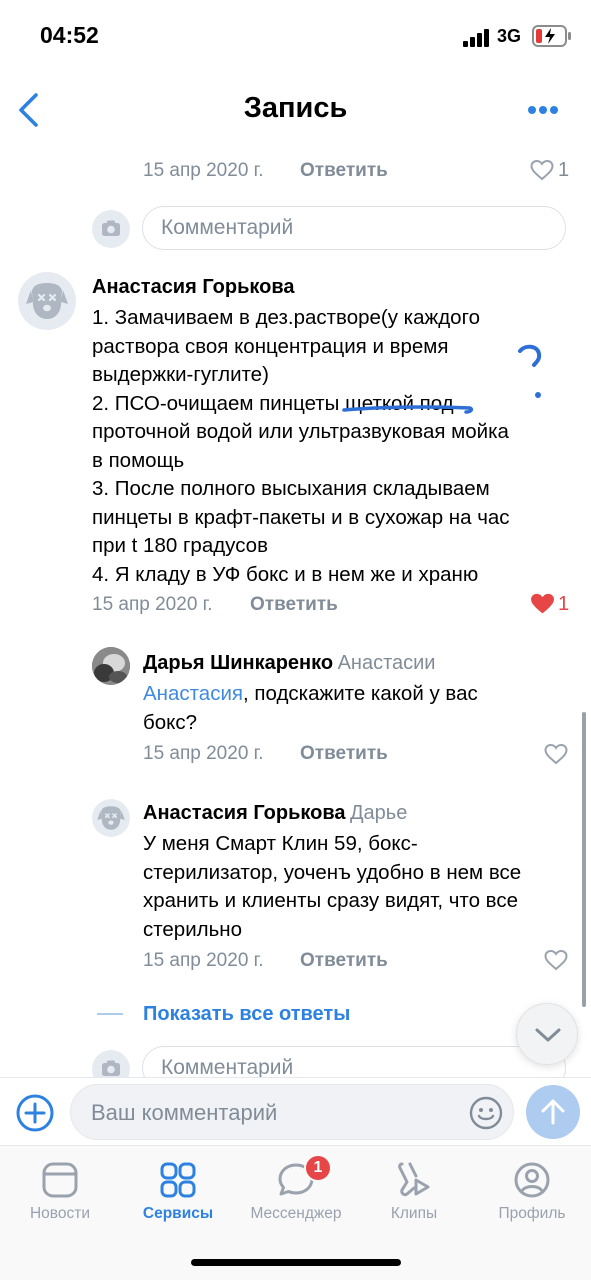 This screenshot has width=591, height=1280. I want to click on reply-line: хранить и клиенты сразу видят, что все, so click(330, 900).